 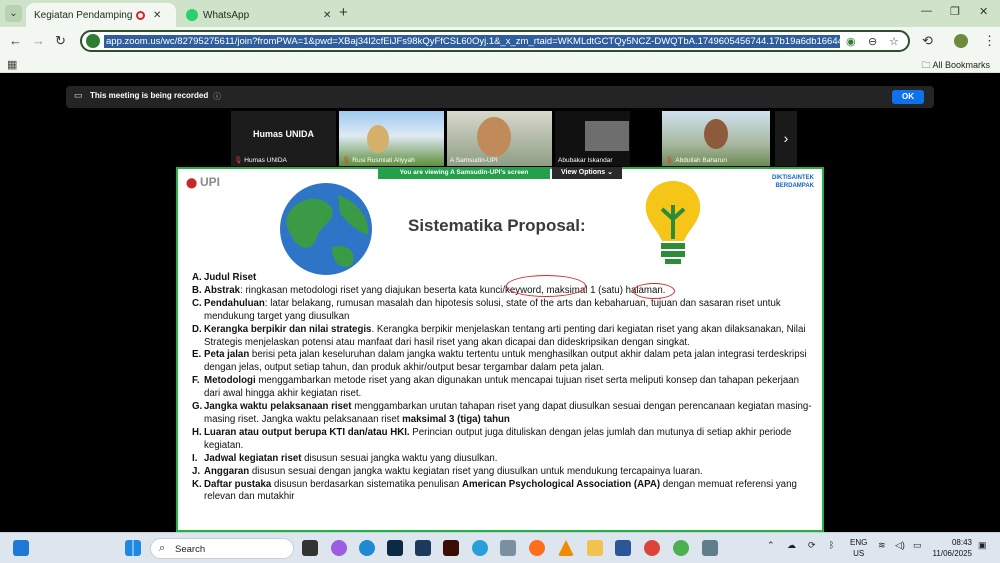 What do you see at coordinates (882, 545) in the screenshot?
I see `wifi-icon: ≋` at bounding box center [882, 545].